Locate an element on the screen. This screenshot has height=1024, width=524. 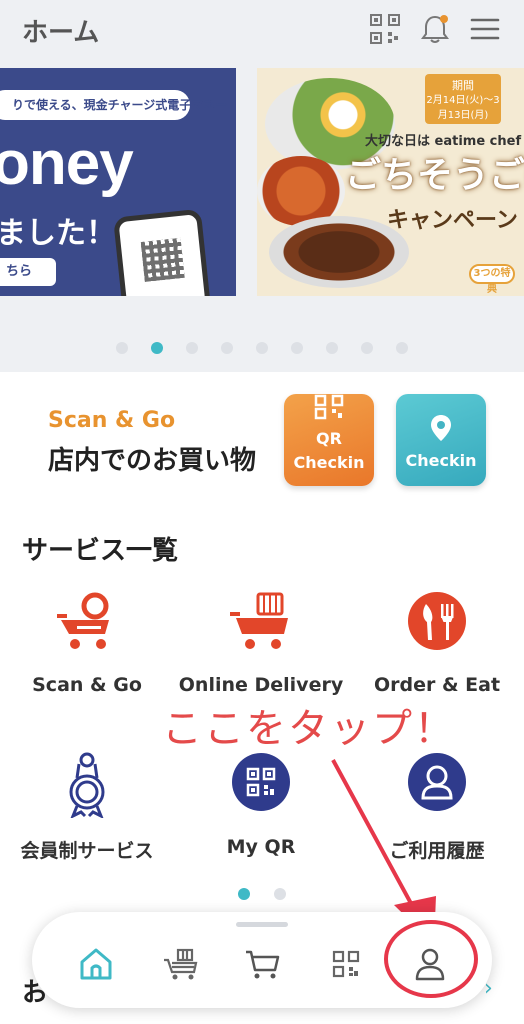
services-page-dot is located at coordinates (280, 894).